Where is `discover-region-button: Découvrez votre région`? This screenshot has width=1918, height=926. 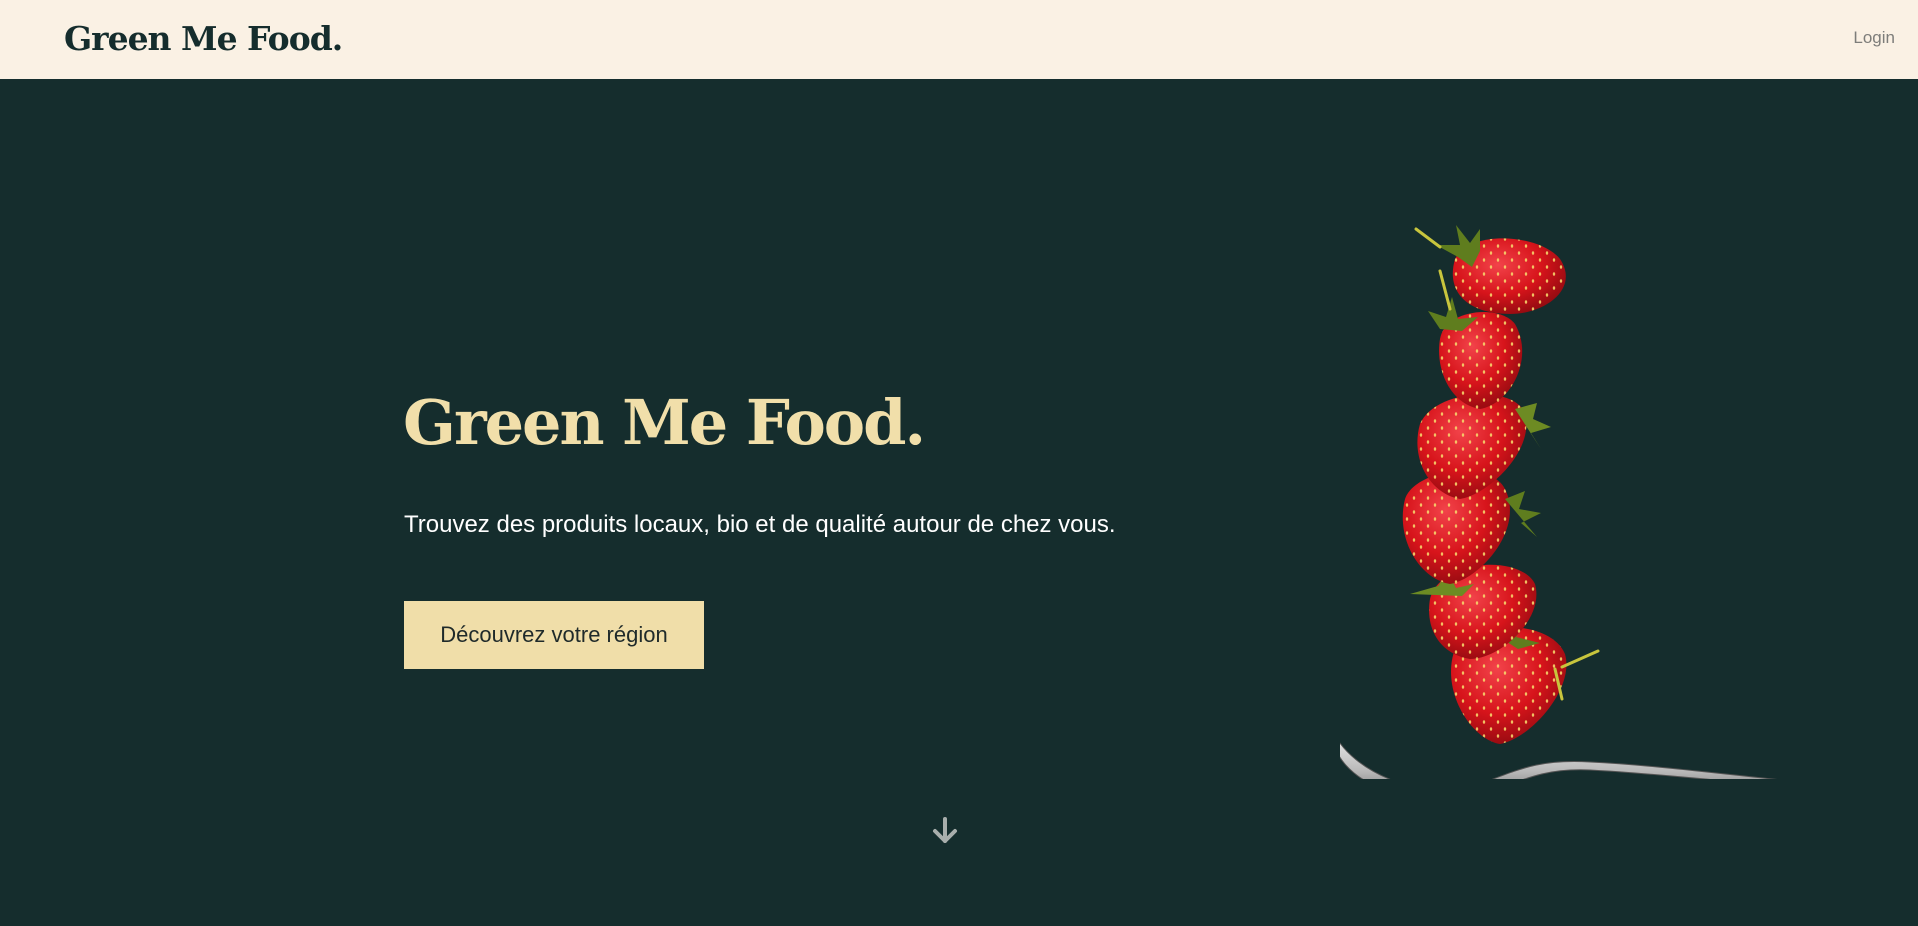
discover-region-button: Découvrez votre région is located at coordinates (554, 635).